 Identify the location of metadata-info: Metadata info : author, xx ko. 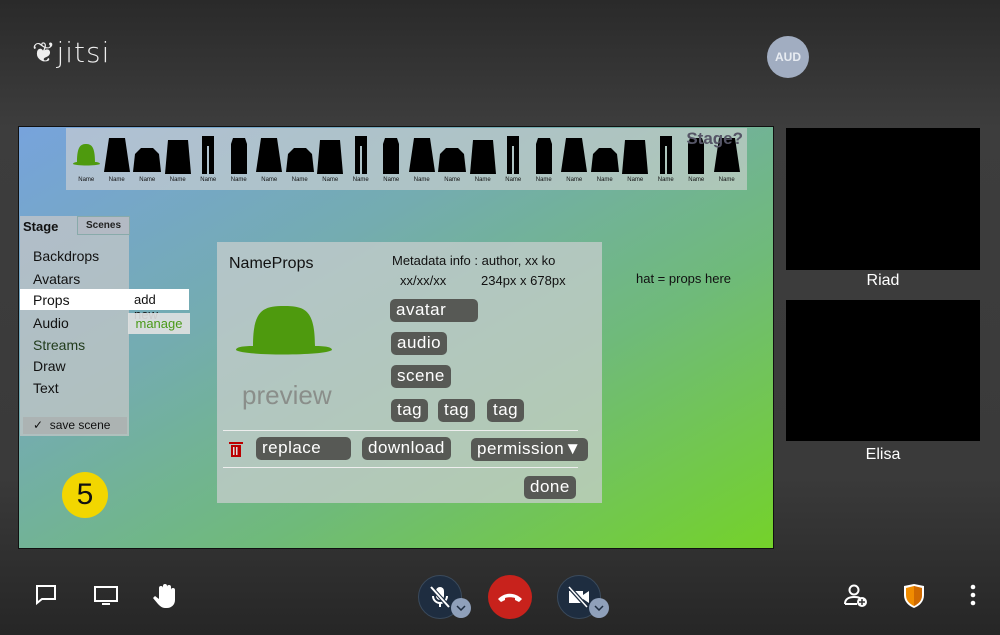
(474, 260).